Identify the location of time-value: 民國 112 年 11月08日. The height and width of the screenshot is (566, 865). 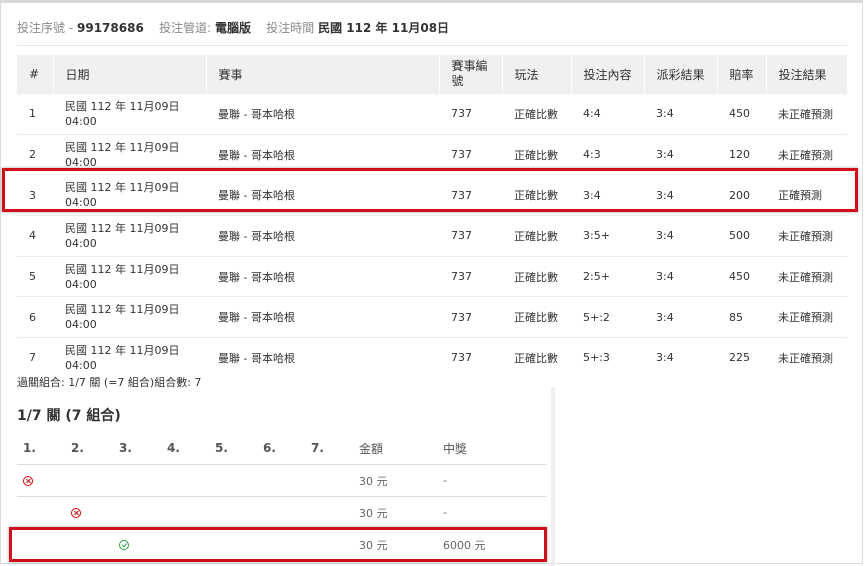
(384, 28).